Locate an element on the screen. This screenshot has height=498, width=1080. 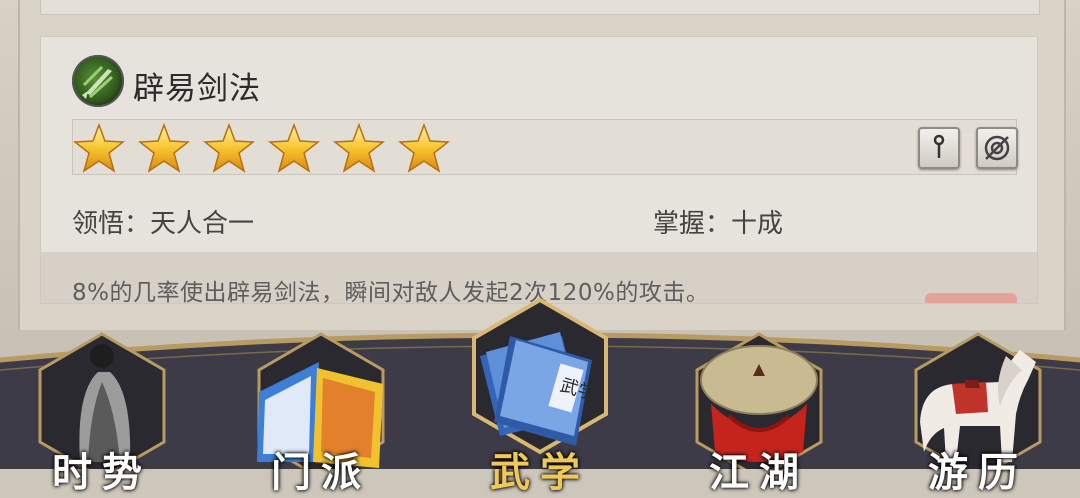
nav-label-youli: 游历 is located at coordinates (978, 472).